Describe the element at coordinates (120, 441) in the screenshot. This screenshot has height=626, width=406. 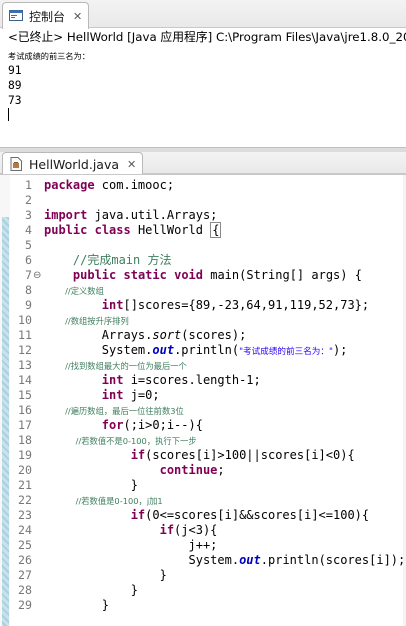
I see `code-comment: //若数值不是0-100，执行下一步` at that location.